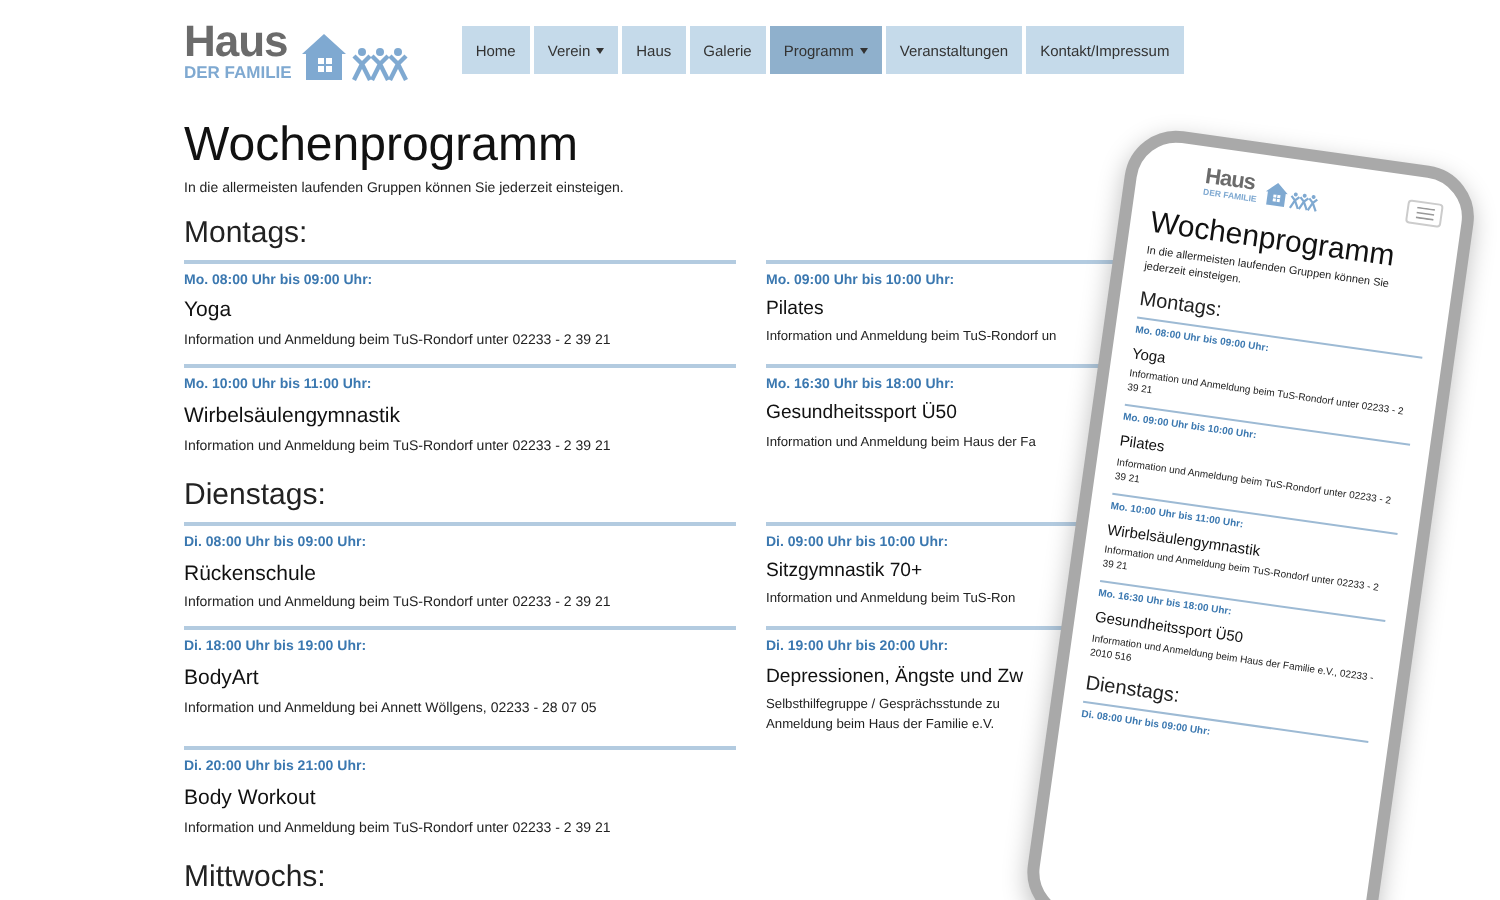 The height and width of the screenshot is (900, 1500). Describe the element at coordinates (250, 573) in the screenshot. I see `course-title: Rückenschule` at that location.